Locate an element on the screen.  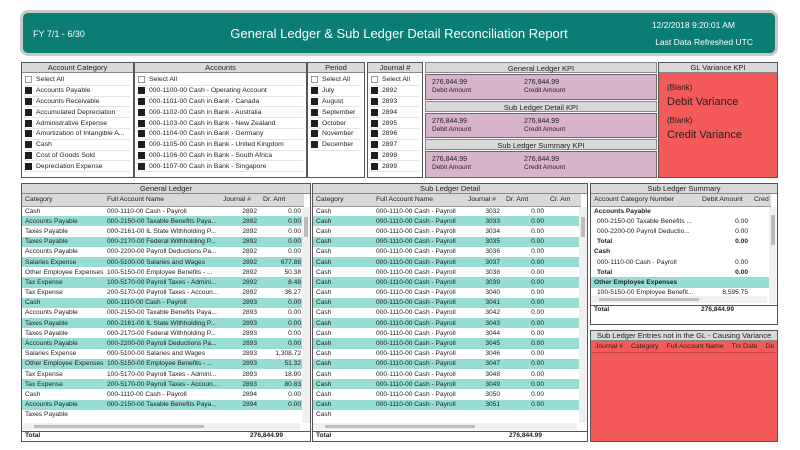
slicer-option: Cost of Goods Sold is located at coordinates (77, 156).